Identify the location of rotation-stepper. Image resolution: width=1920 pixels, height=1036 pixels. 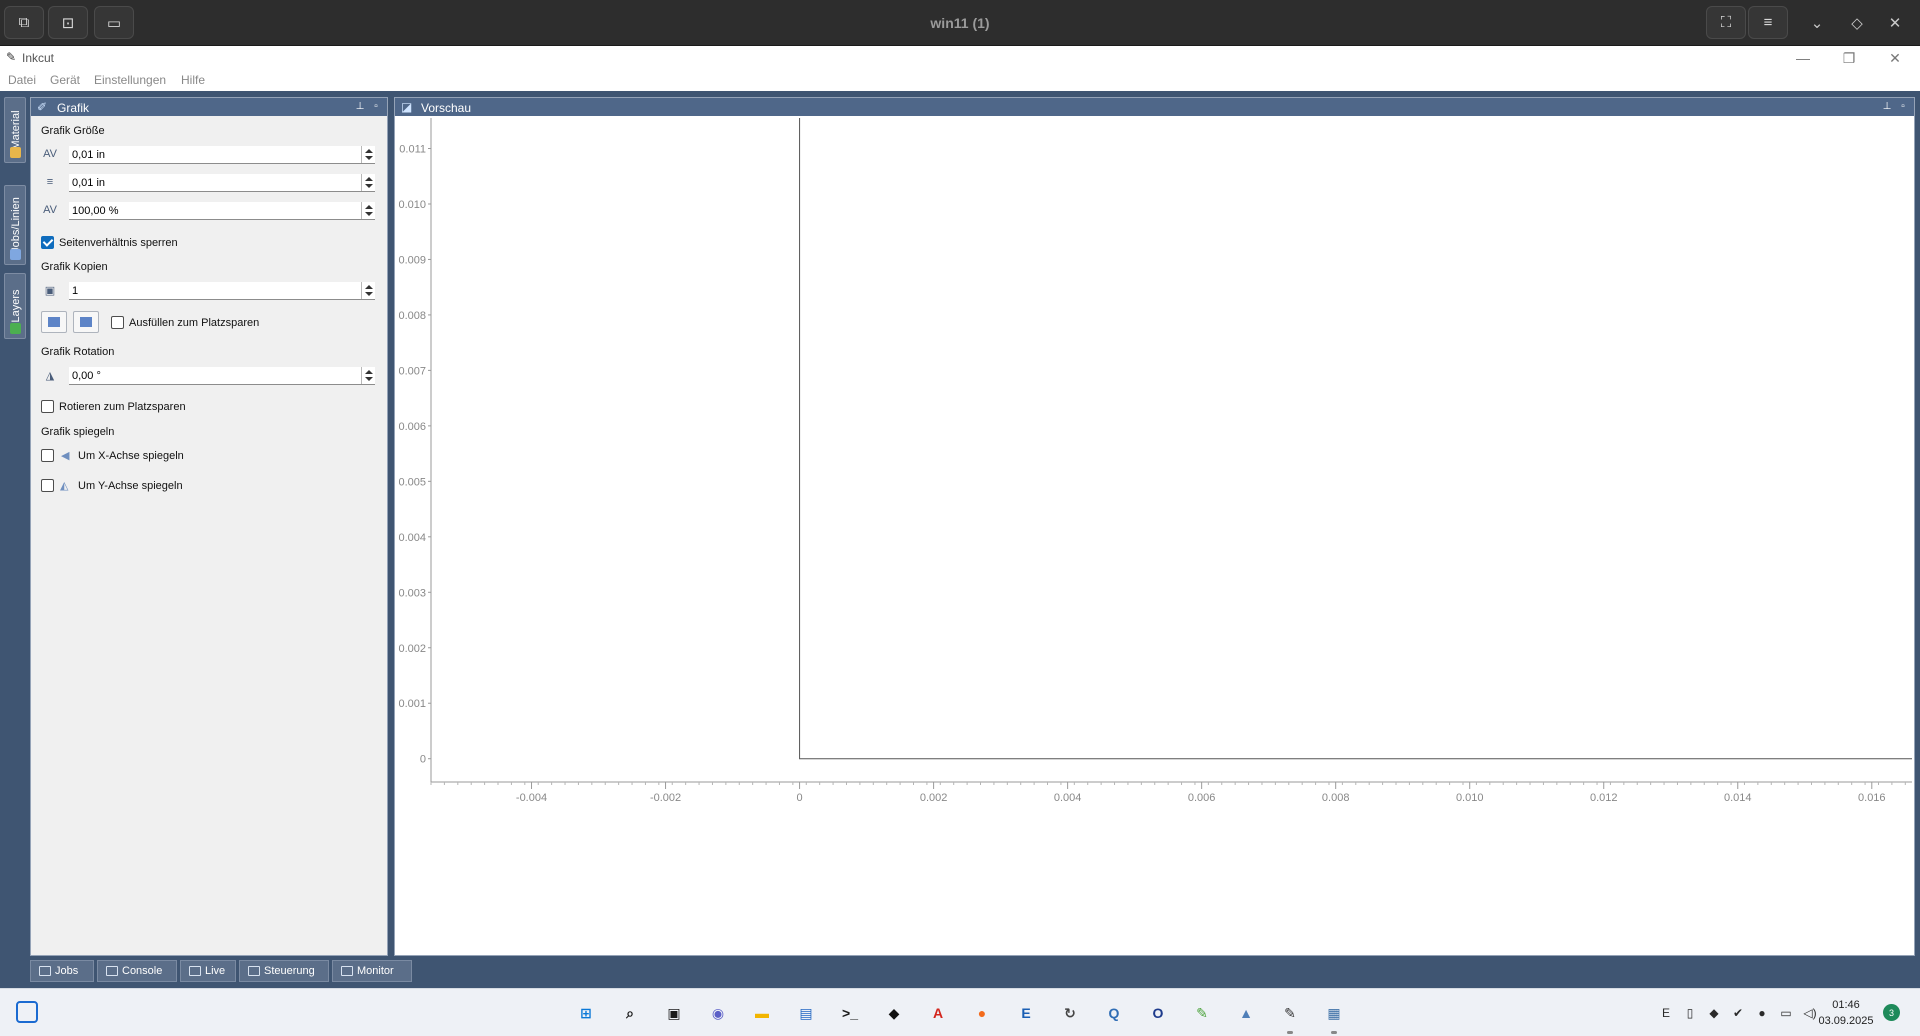
(368, 375).